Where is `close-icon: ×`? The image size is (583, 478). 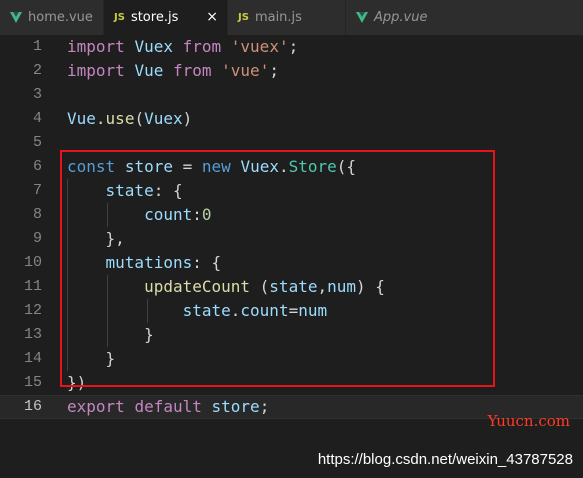
close-icon: × is located at coordinates (212, 17).